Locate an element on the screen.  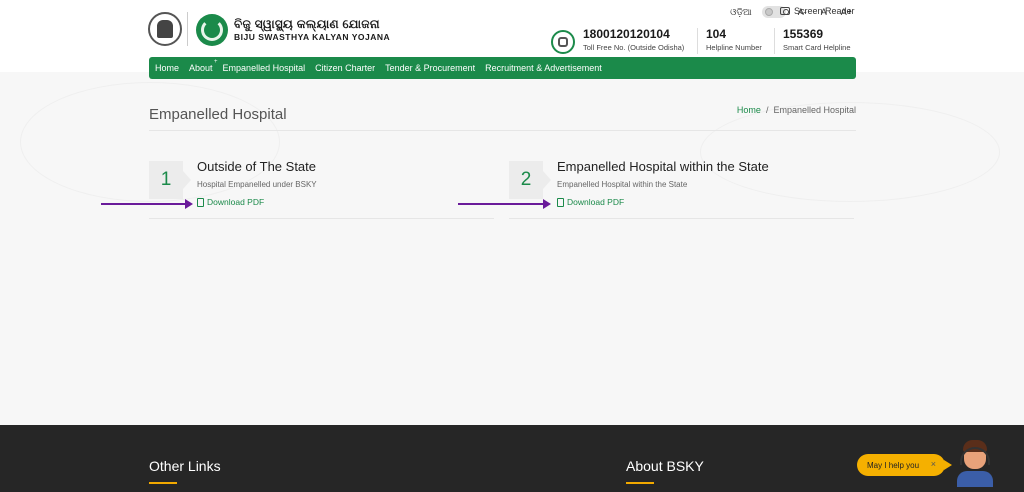
logo-divider is located at coordinates (187, 29).